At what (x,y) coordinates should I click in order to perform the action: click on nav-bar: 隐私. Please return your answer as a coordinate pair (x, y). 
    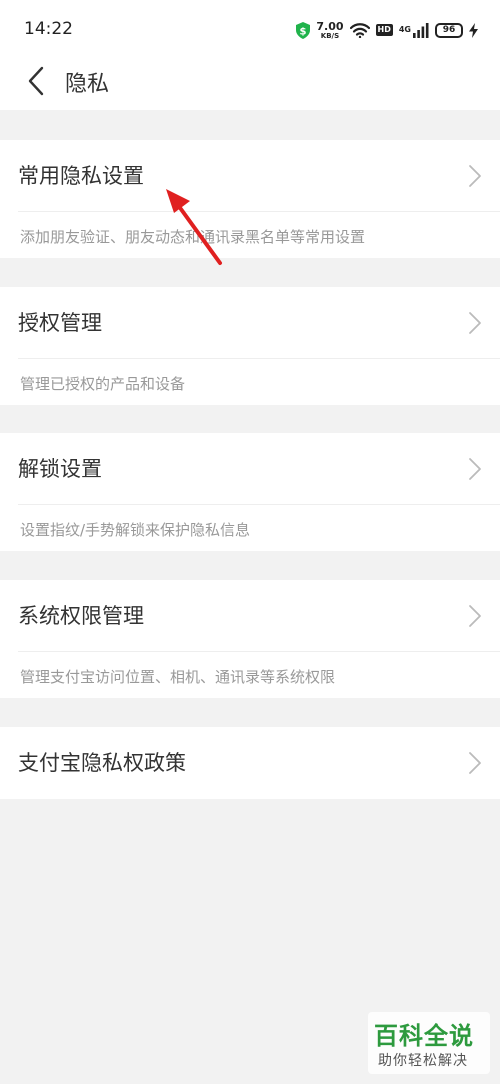
    Looking at the image, I should click on (250, 85).